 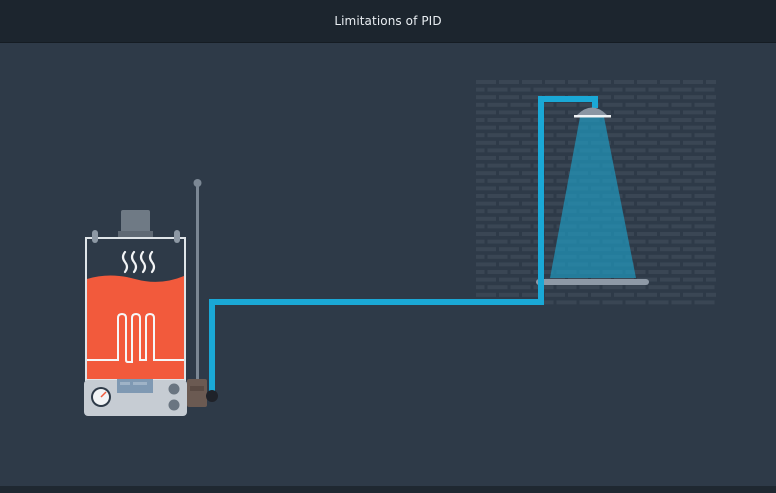 I want to click on page-title: Limitations of PID, so click(x=388, y=21).